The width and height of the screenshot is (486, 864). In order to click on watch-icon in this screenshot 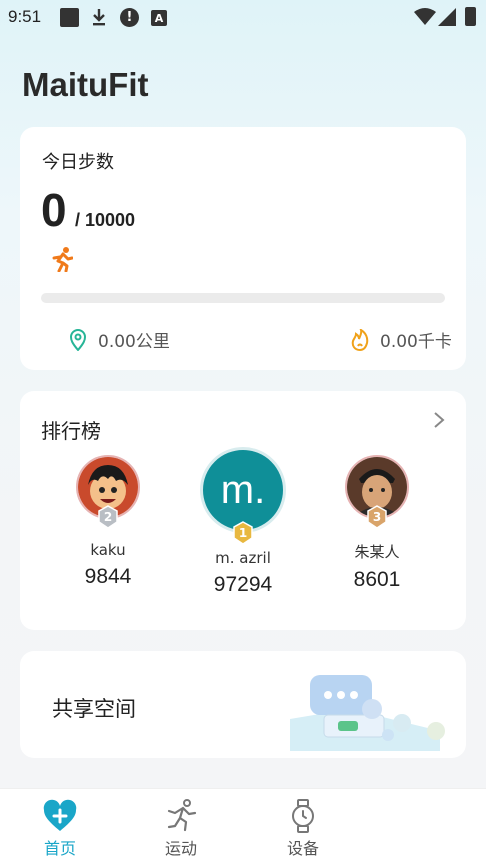, I will do `click(303, 816)`.